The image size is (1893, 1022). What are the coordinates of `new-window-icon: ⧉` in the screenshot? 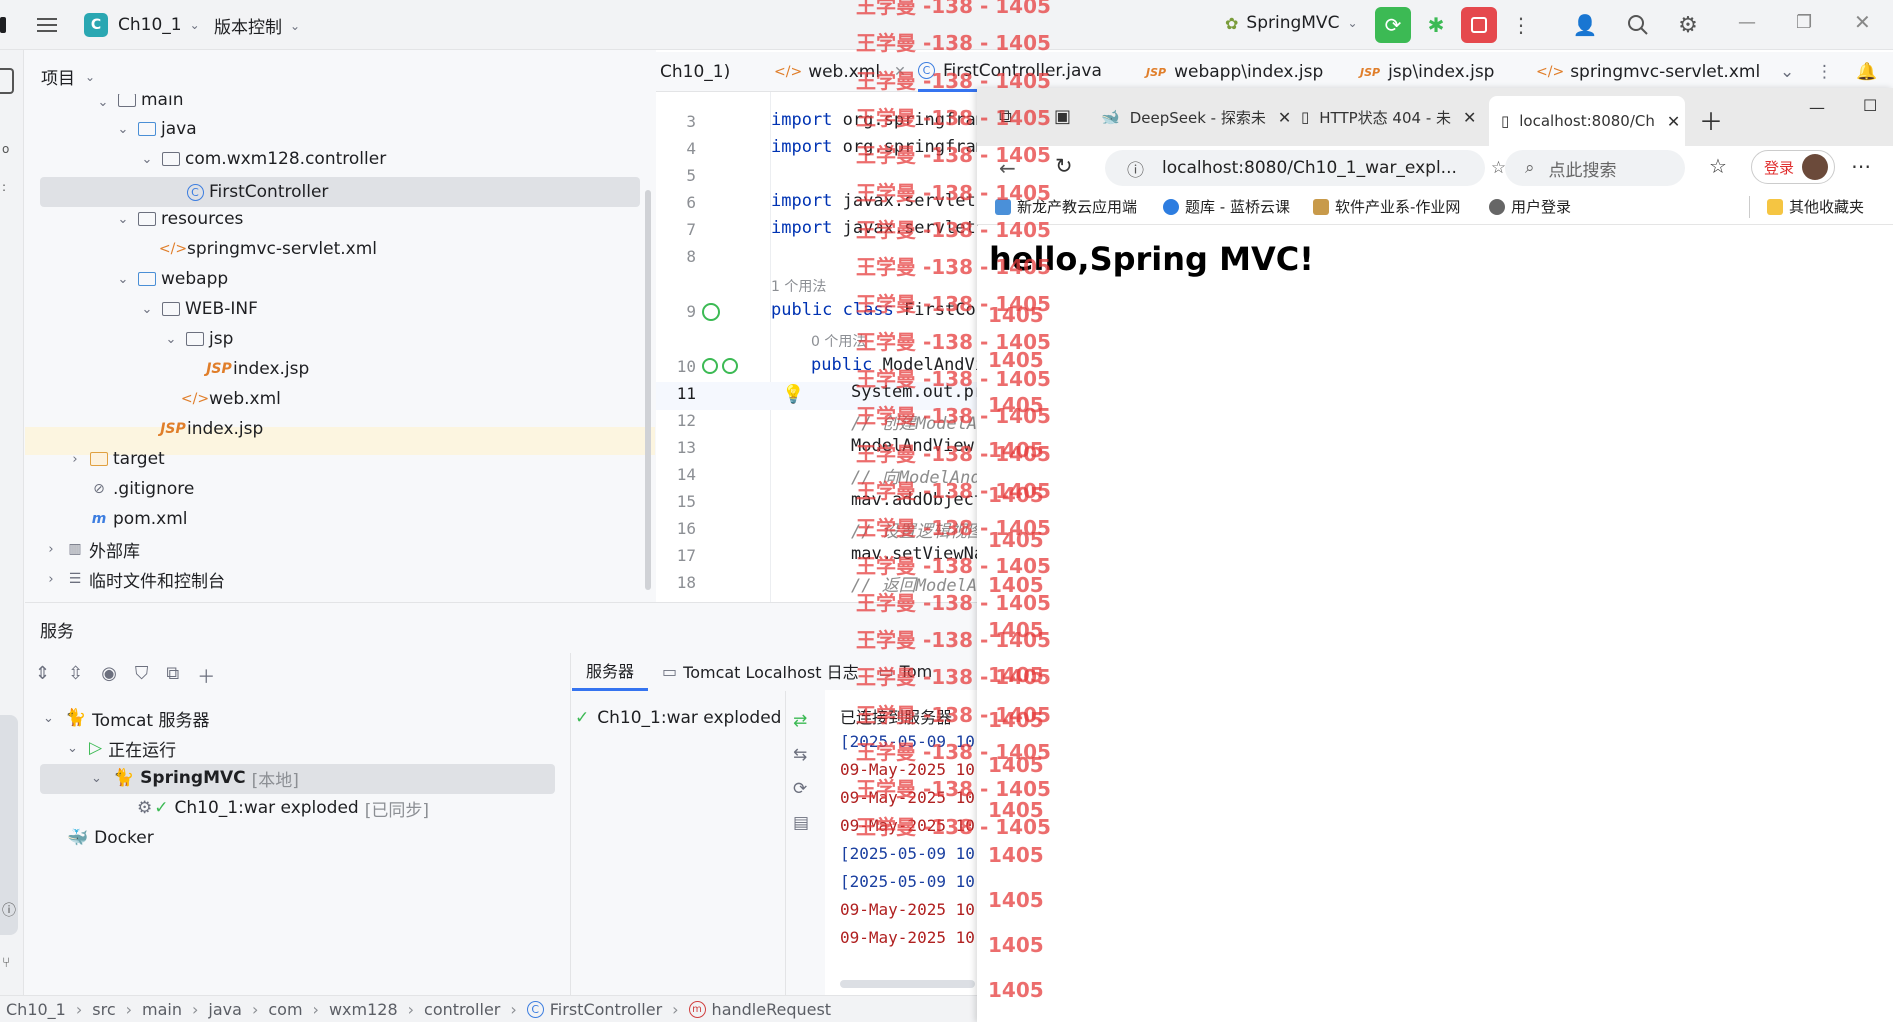 It's located at (172, 676).